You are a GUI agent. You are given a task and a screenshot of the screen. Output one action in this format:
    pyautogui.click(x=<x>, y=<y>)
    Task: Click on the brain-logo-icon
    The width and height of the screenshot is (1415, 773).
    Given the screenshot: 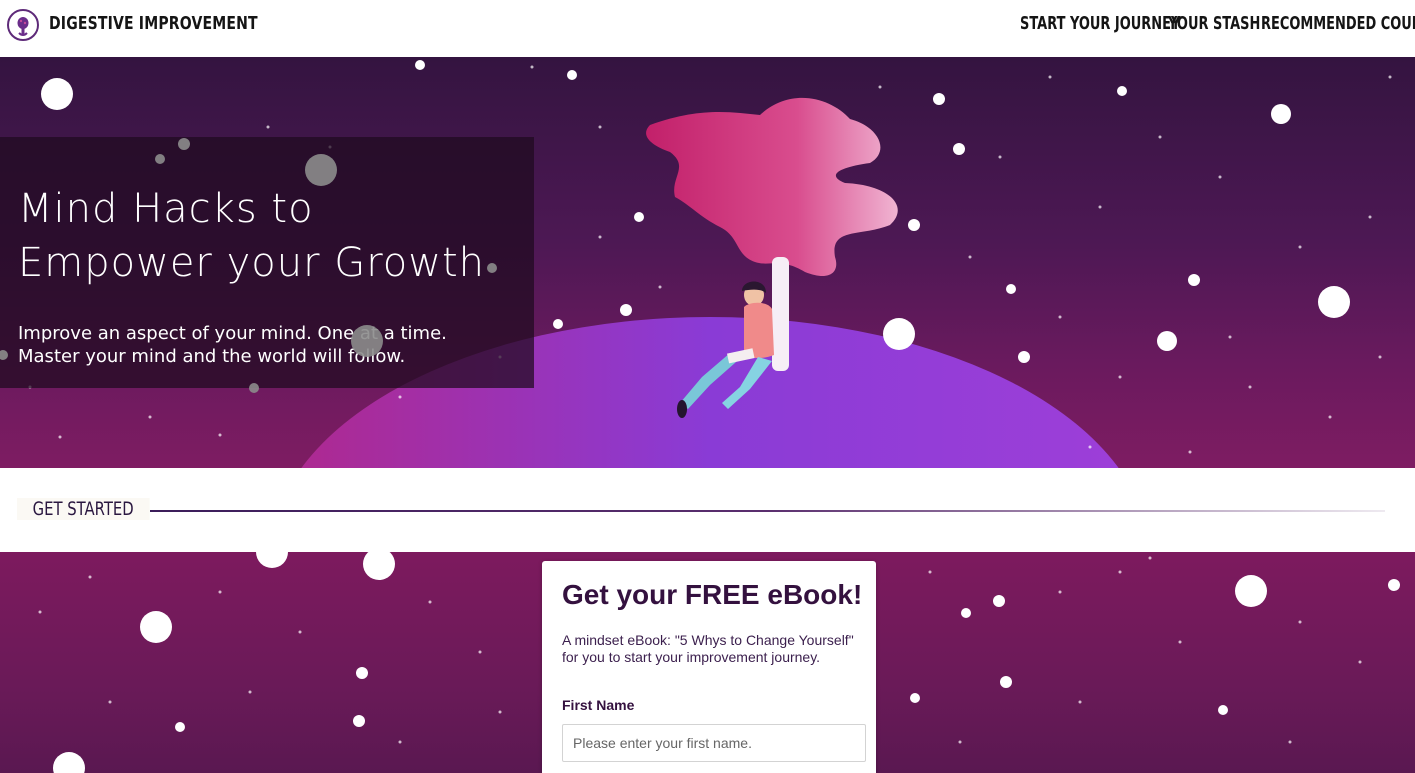 What is the action you would take?
    pyautogui.click(x=23, y=25)
    